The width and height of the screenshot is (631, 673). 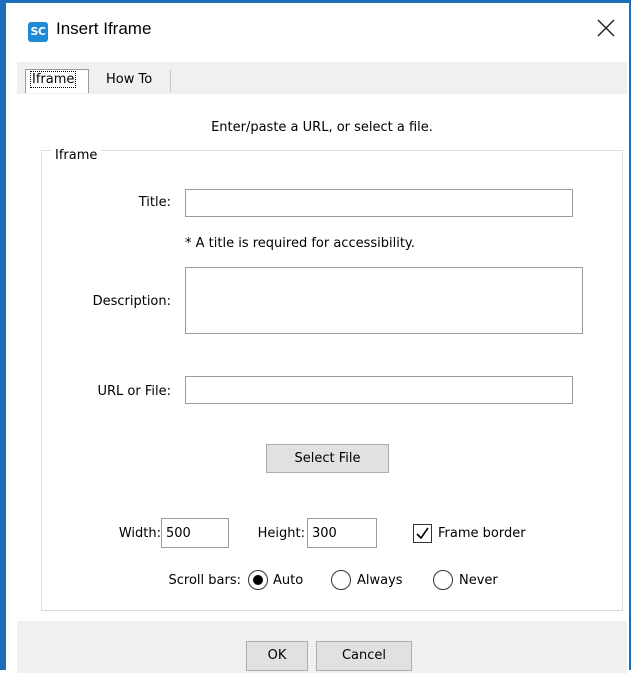 What do you see at coordinates (139, 533) in the screenshot?
I see `width-label: Width:` at bounding box center [139, 533].